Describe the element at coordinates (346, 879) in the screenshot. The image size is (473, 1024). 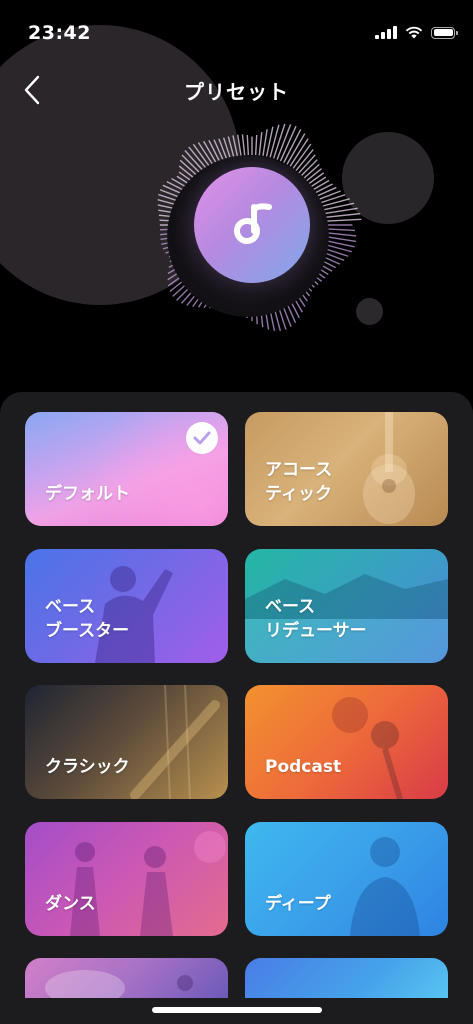
I see `preset-card-deep: ディープ` at that location.